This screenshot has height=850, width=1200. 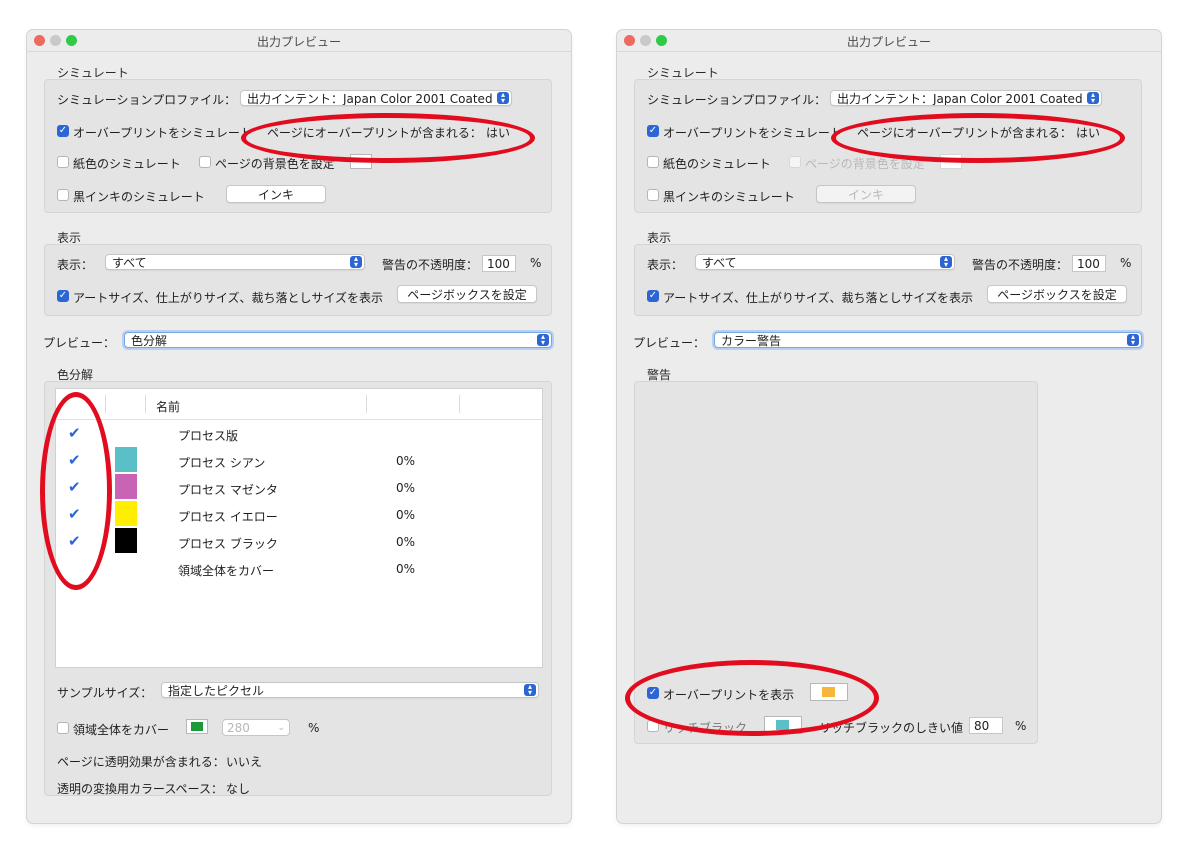 I want to click on coverage-color-swatch, so click(x=197, y=726).